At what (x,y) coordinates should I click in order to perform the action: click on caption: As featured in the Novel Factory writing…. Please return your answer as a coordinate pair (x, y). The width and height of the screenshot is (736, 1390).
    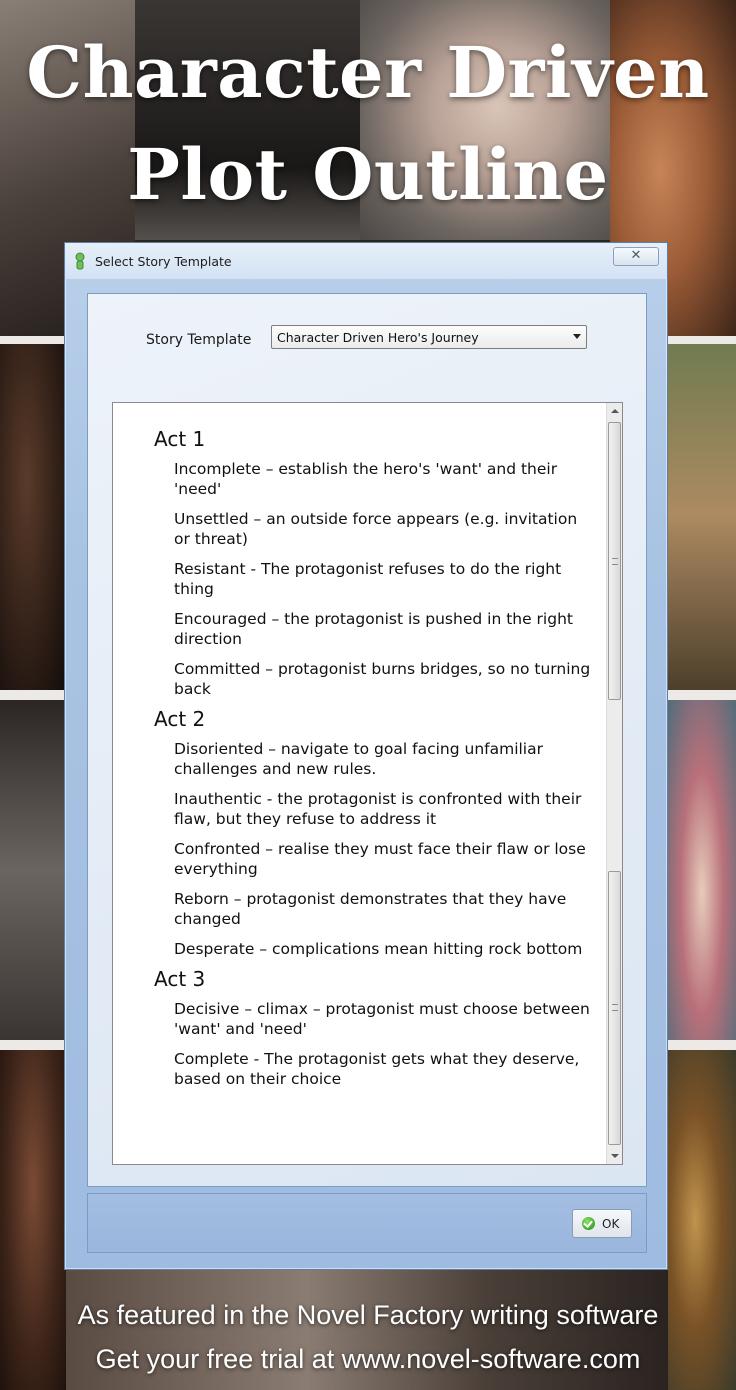
    Looking at the image, I should click on (368, 1337).